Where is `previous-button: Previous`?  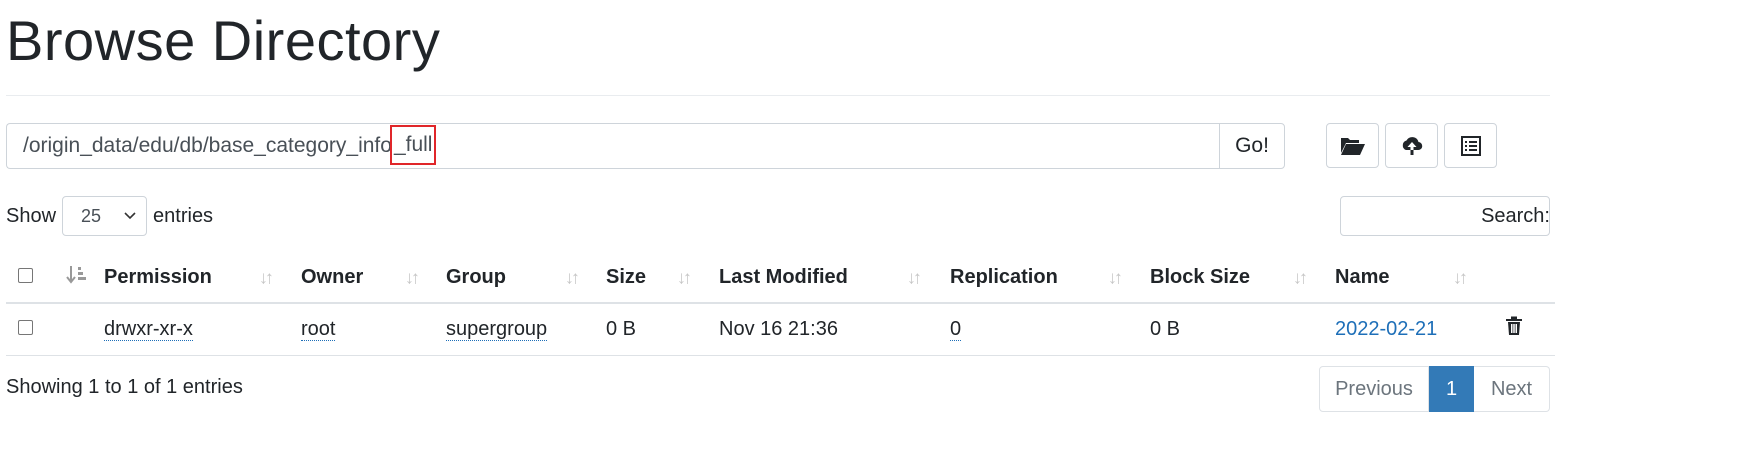 previous-button: Previous is located at coordinates (1374, 389).